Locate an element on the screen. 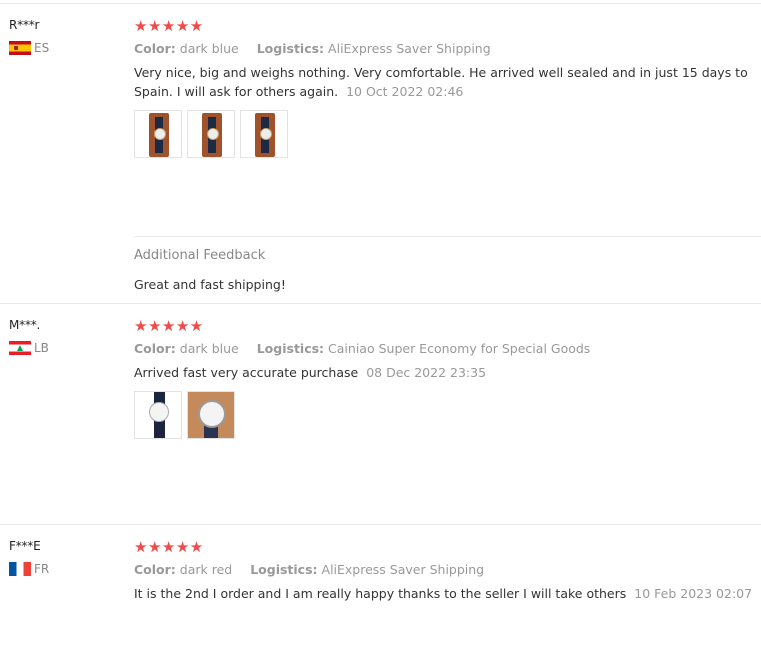  logistics-value: Cainiao Super Economy for Special Goods is located at coordinates (459, 348).